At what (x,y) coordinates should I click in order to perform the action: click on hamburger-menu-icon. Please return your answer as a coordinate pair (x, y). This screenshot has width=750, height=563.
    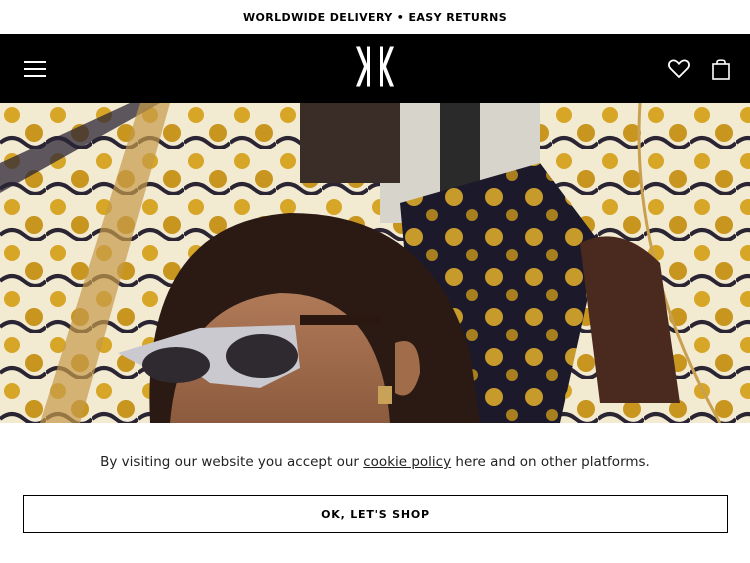
    Looking at the image, I should click on (35, 68).